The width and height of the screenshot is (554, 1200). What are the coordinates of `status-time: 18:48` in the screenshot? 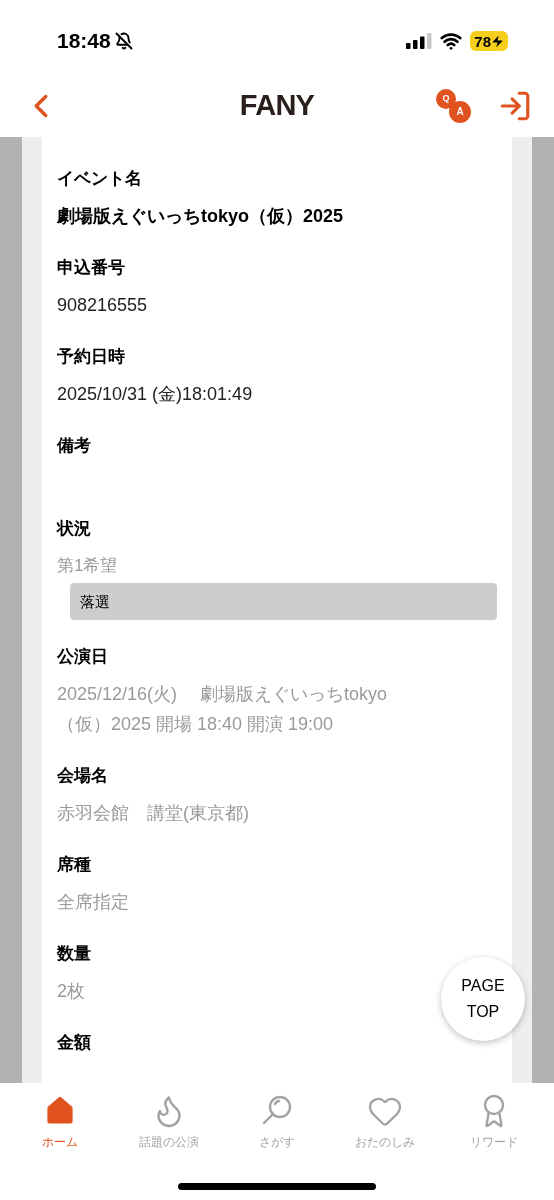 It's located at (84, 41).